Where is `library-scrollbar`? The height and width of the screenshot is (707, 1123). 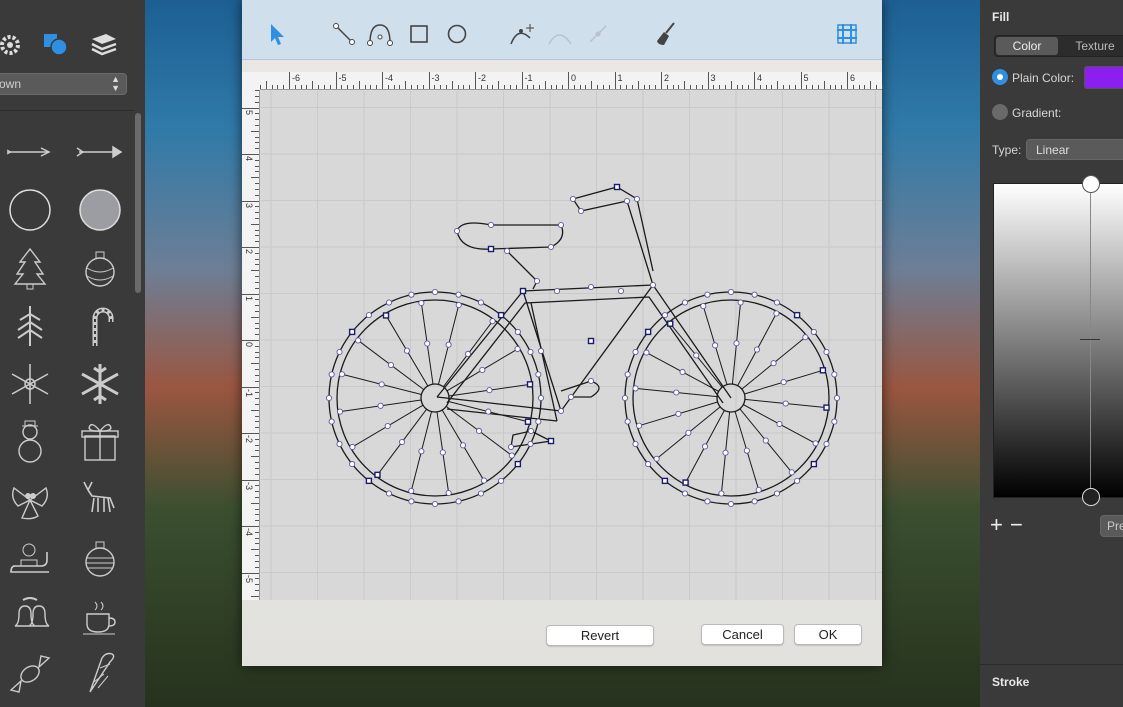
library-scrollbar is located at coordinates (138, 203).